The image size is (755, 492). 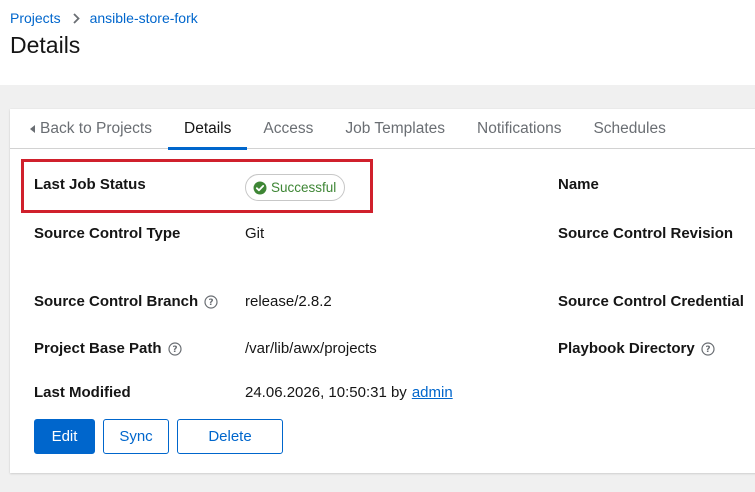 I want to click on playbook-directory-label: Playbook Directory, so click(x=626, y=348).